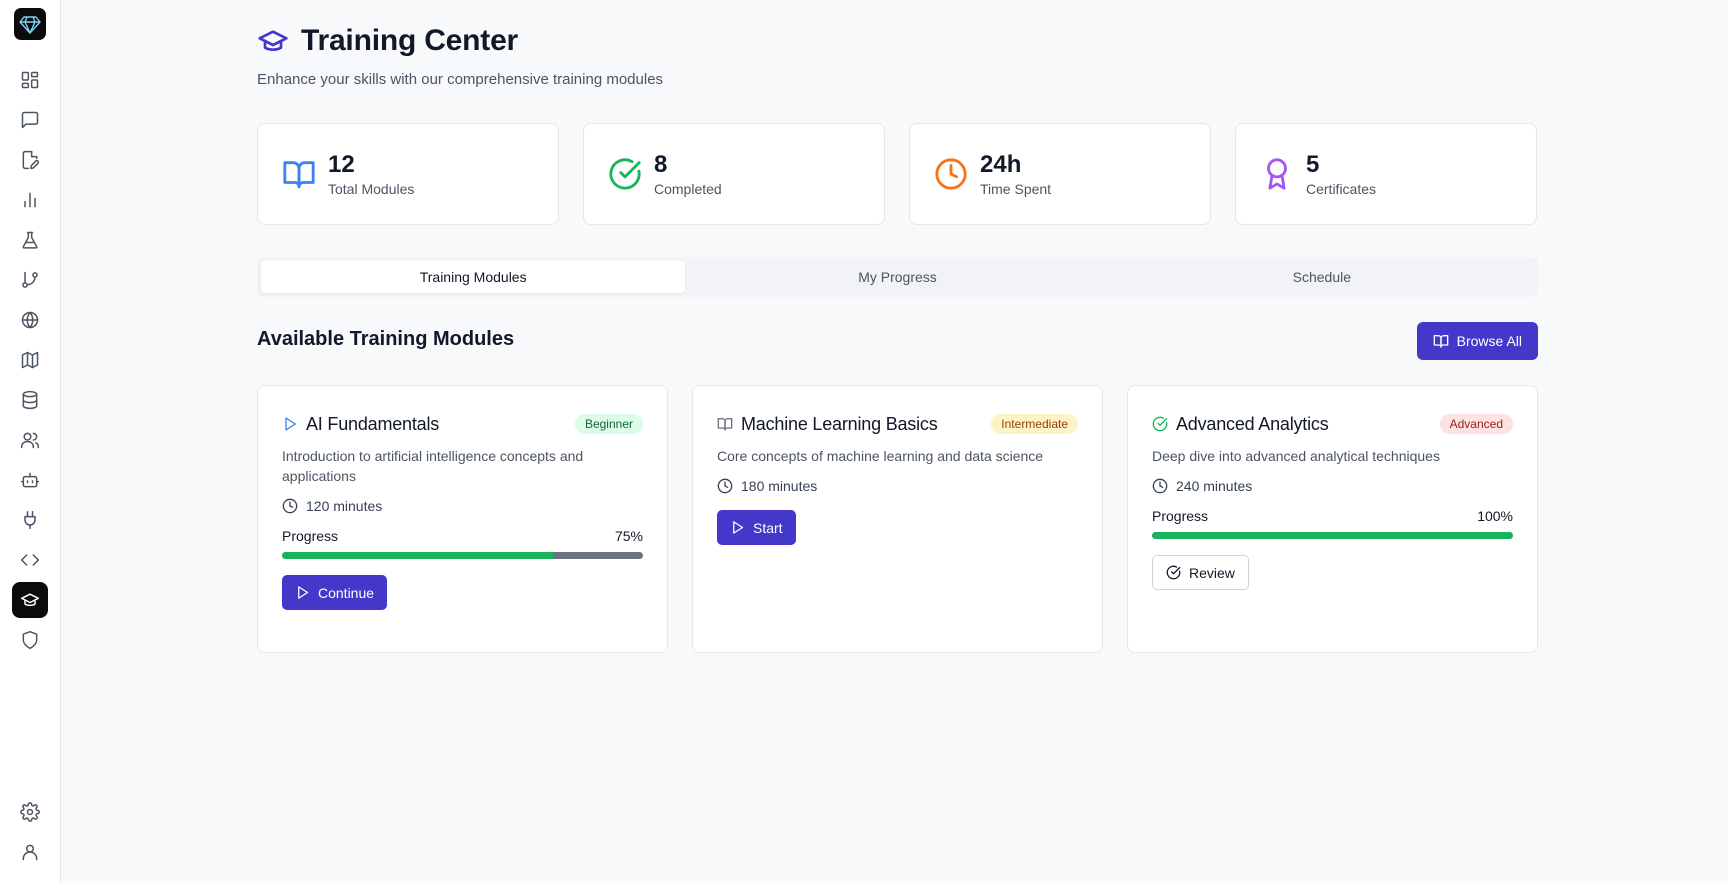 This screenshot has height=883, width=1728. I want to click on map-icon, so click(30, 360).